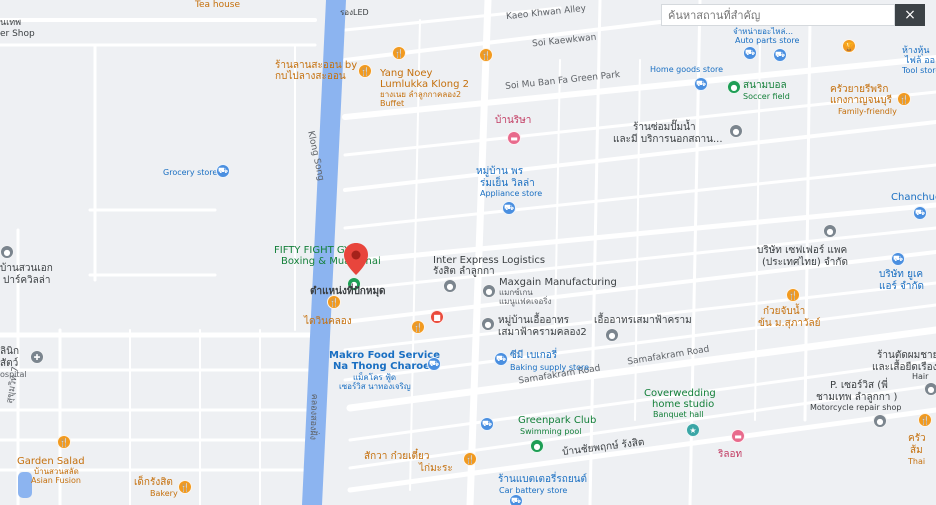 This screenshot has height=505, width=936. What do you see at coordinates (10, 23) in the screenshot?
I see `poi-thepthai: นเทพ` at bounding box center [10, 23].